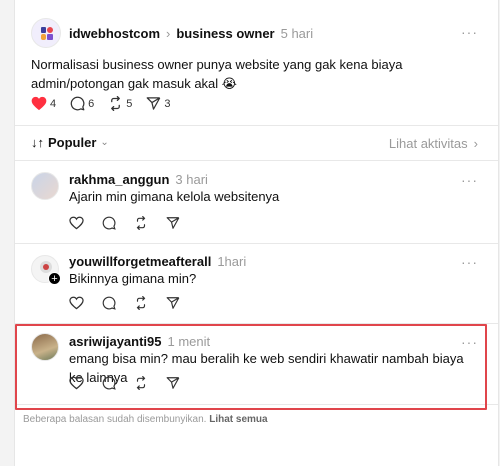  I want to click on reply-header: asriwijayanti95 1 menit, so click(139, 341).